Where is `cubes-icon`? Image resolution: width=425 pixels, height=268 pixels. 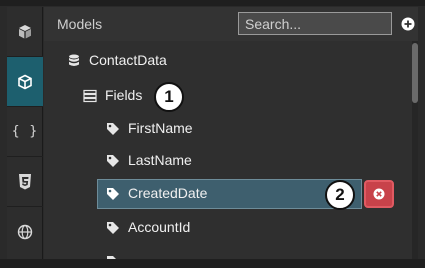
cubes-icon is located at coordinates (25, 31).